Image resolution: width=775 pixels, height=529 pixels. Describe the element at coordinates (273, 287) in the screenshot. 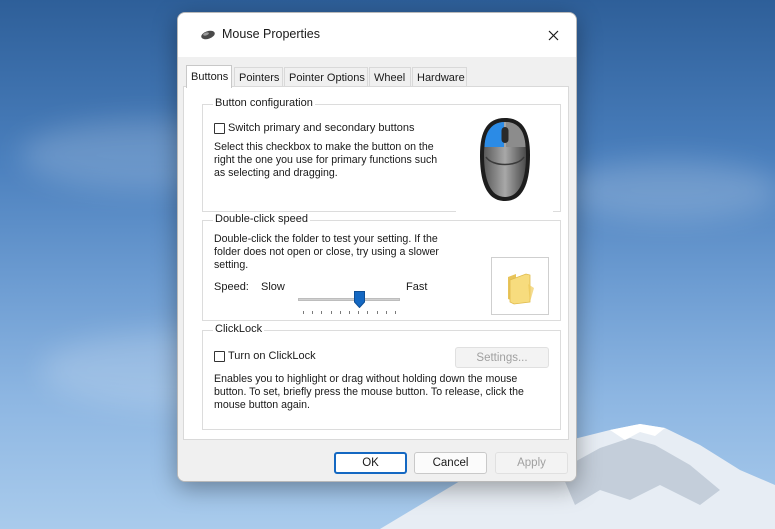

I see `slow-label: Slow` at that location.